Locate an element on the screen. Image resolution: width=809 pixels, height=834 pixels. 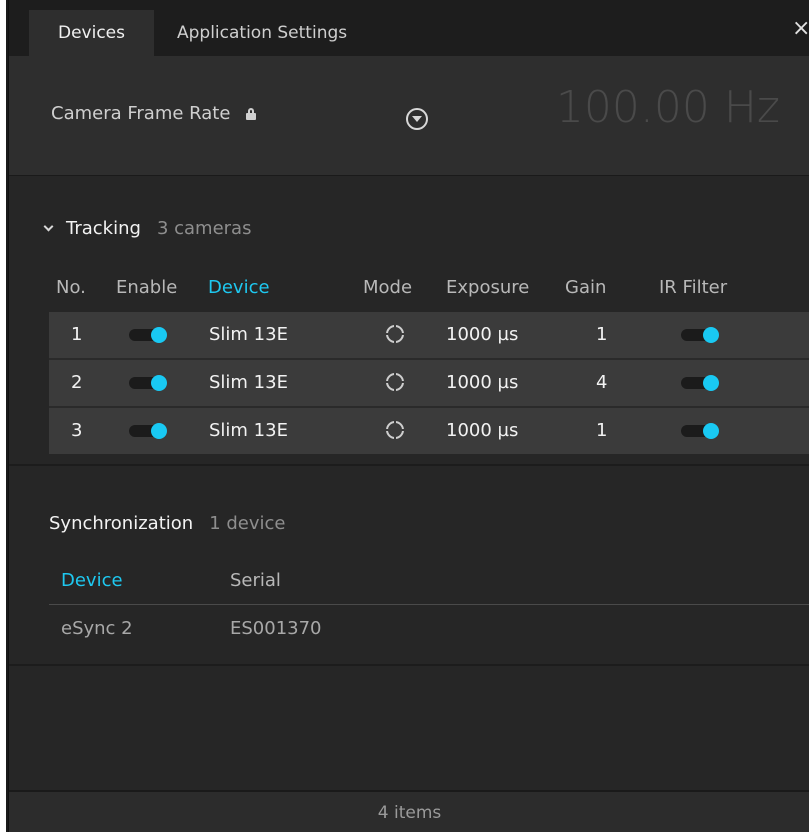
table-row: 3 Slim 13E 1000 µs 1 is located at coordinates (429, 431).